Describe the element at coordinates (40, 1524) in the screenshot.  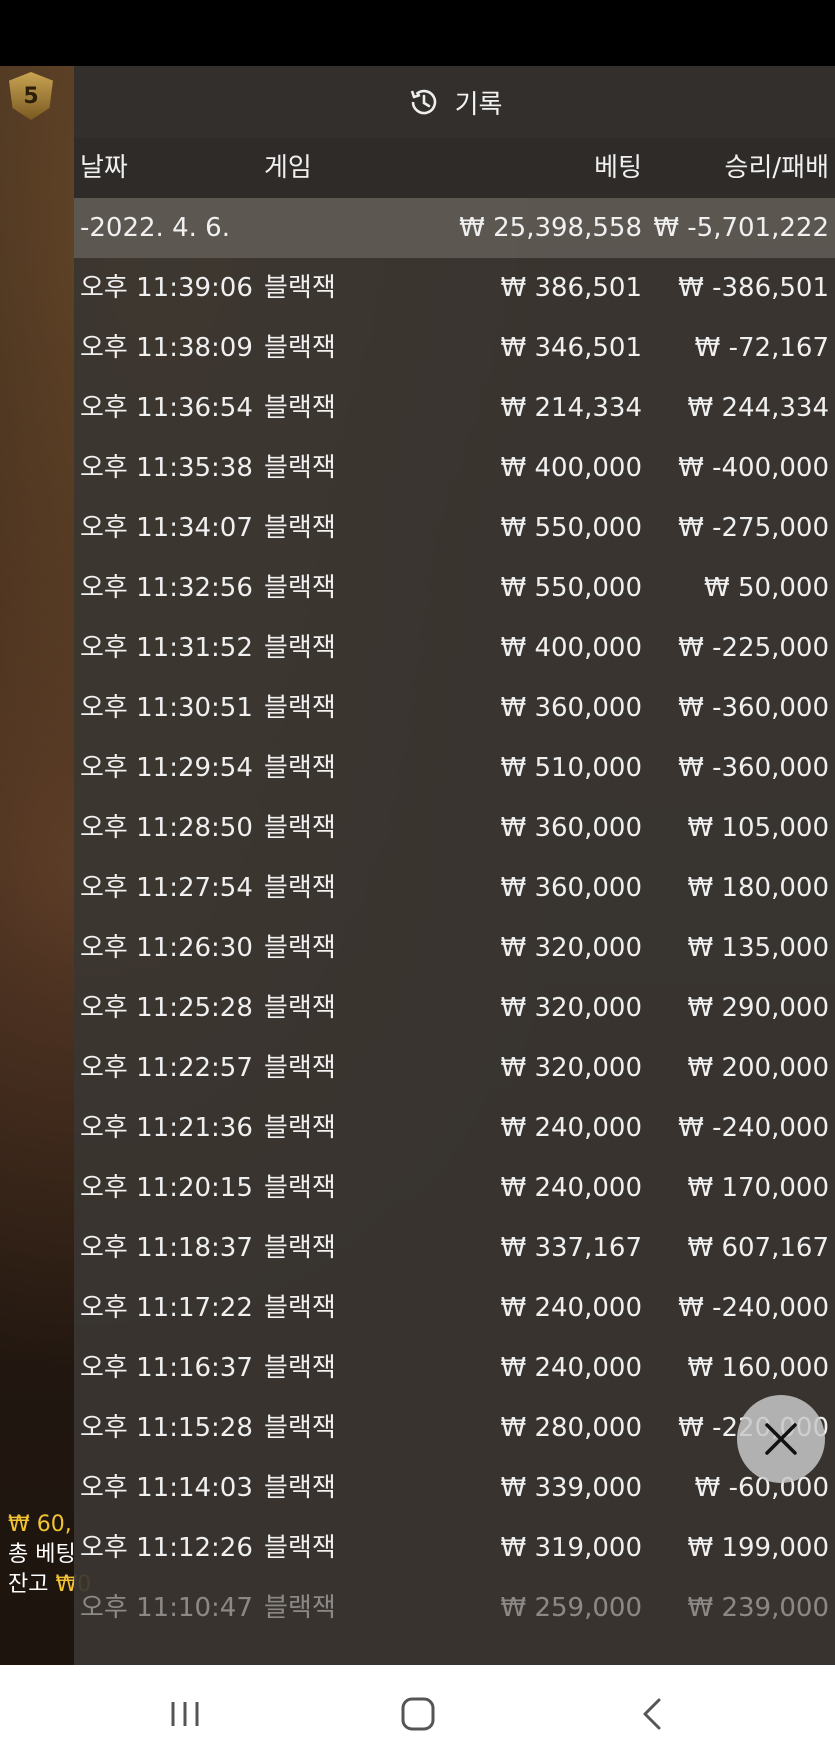
I see `bet-amount: ₩ 60,` at that location.